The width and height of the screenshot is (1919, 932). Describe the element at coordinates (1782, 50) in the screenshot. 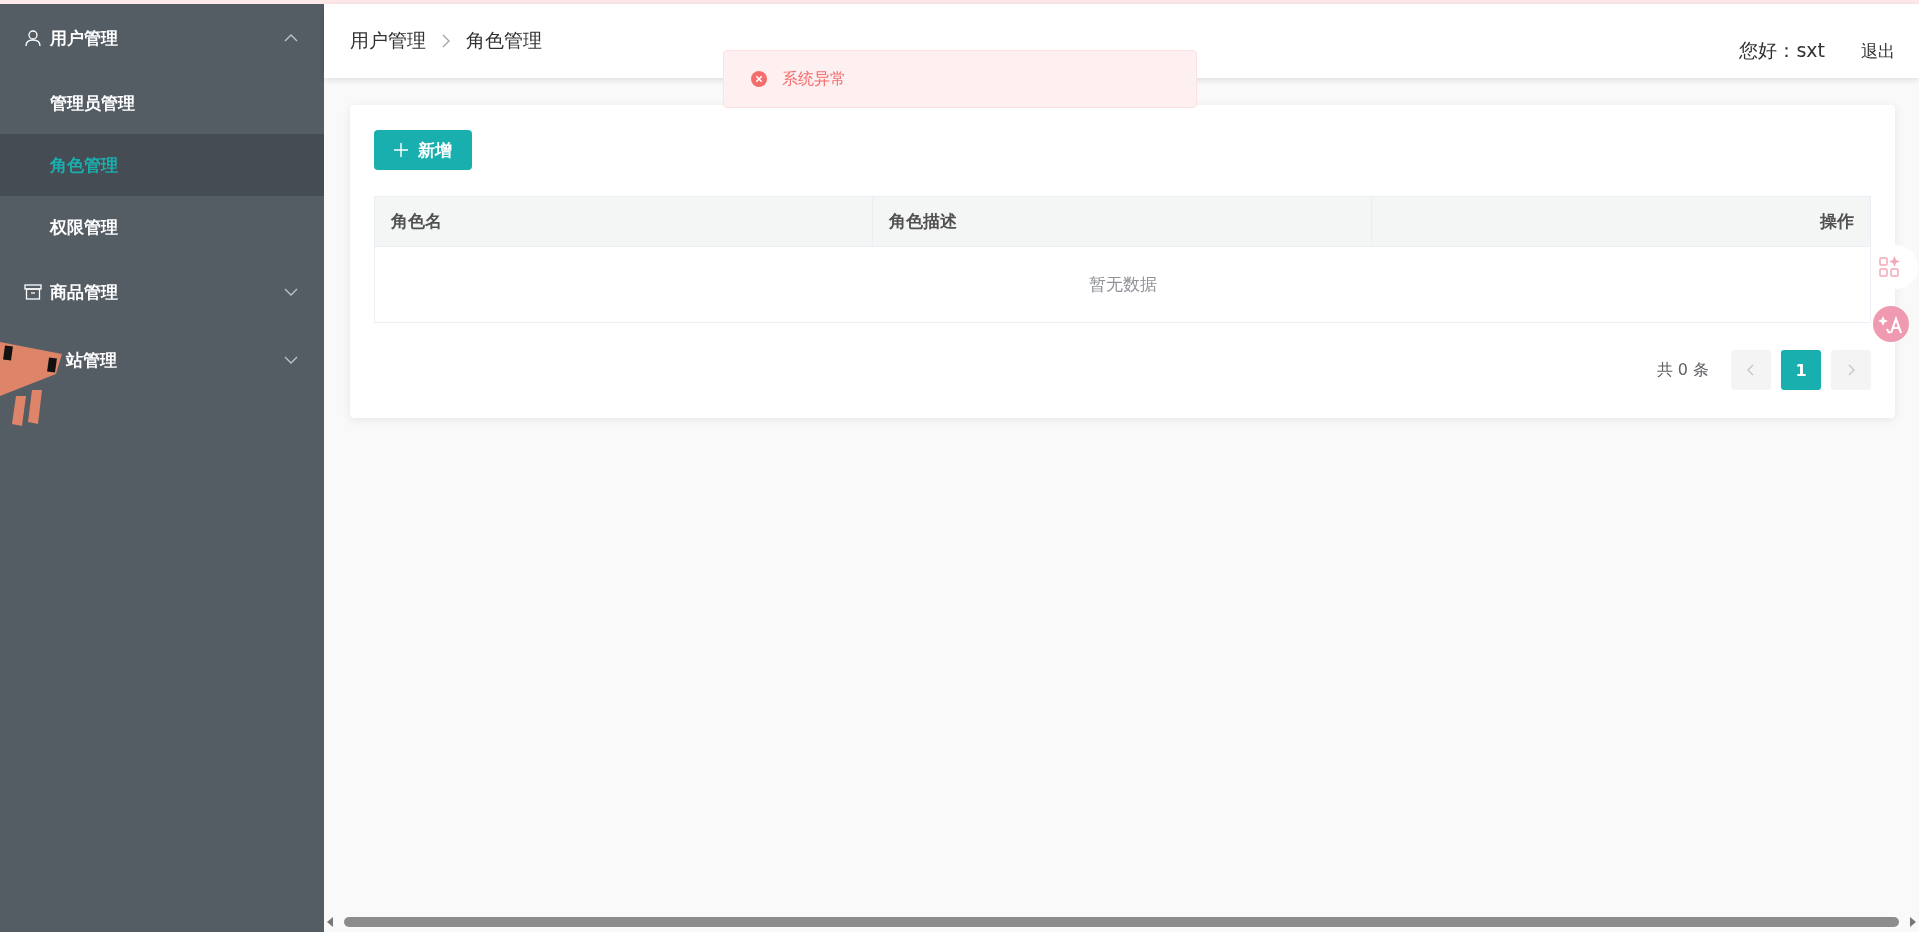

I see `user-greeting: 您好：sxt` at that location.